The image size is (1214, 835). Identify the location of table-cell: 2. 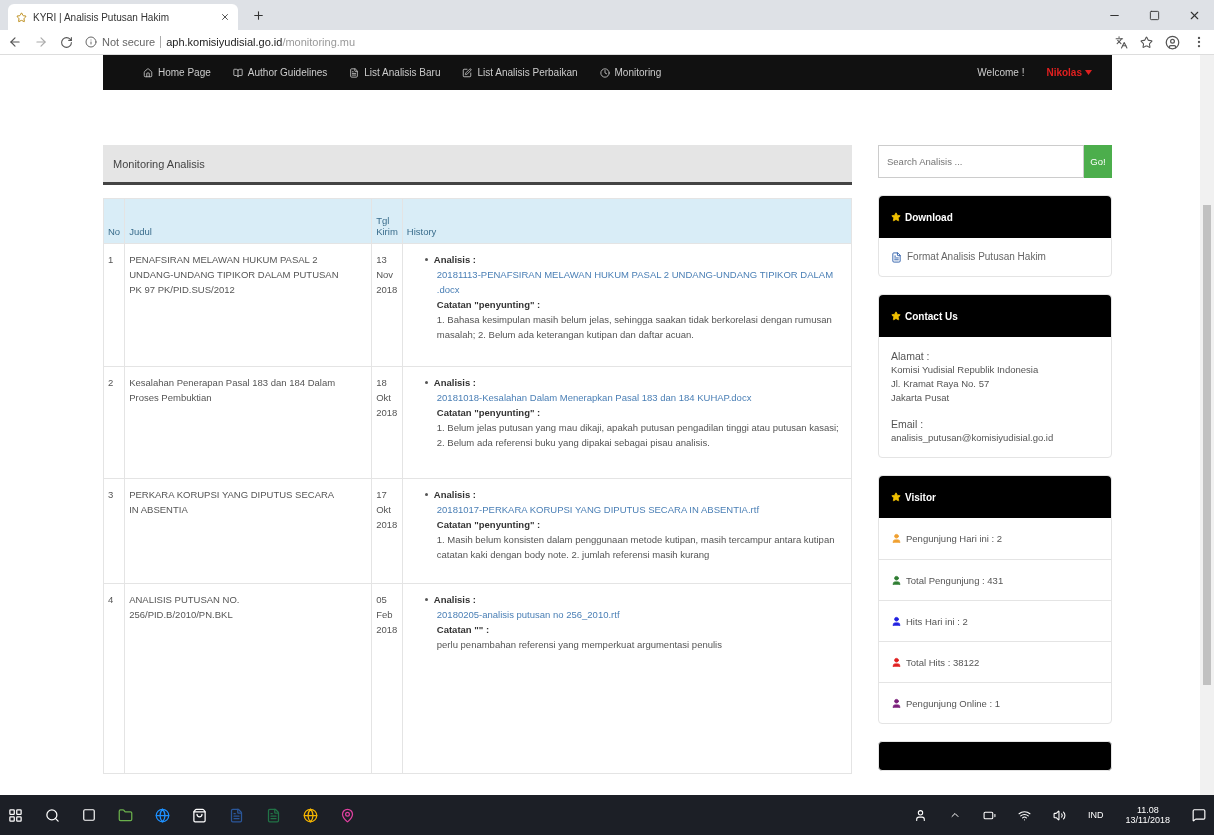
(114, 422).